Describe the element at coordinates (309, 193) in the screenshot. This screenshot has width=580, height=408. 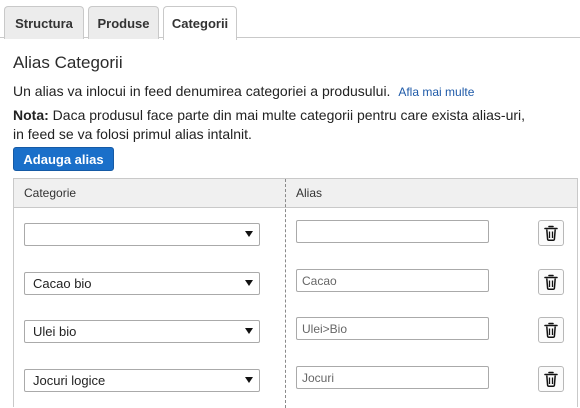
I see `header-alias: Alias` at that location.